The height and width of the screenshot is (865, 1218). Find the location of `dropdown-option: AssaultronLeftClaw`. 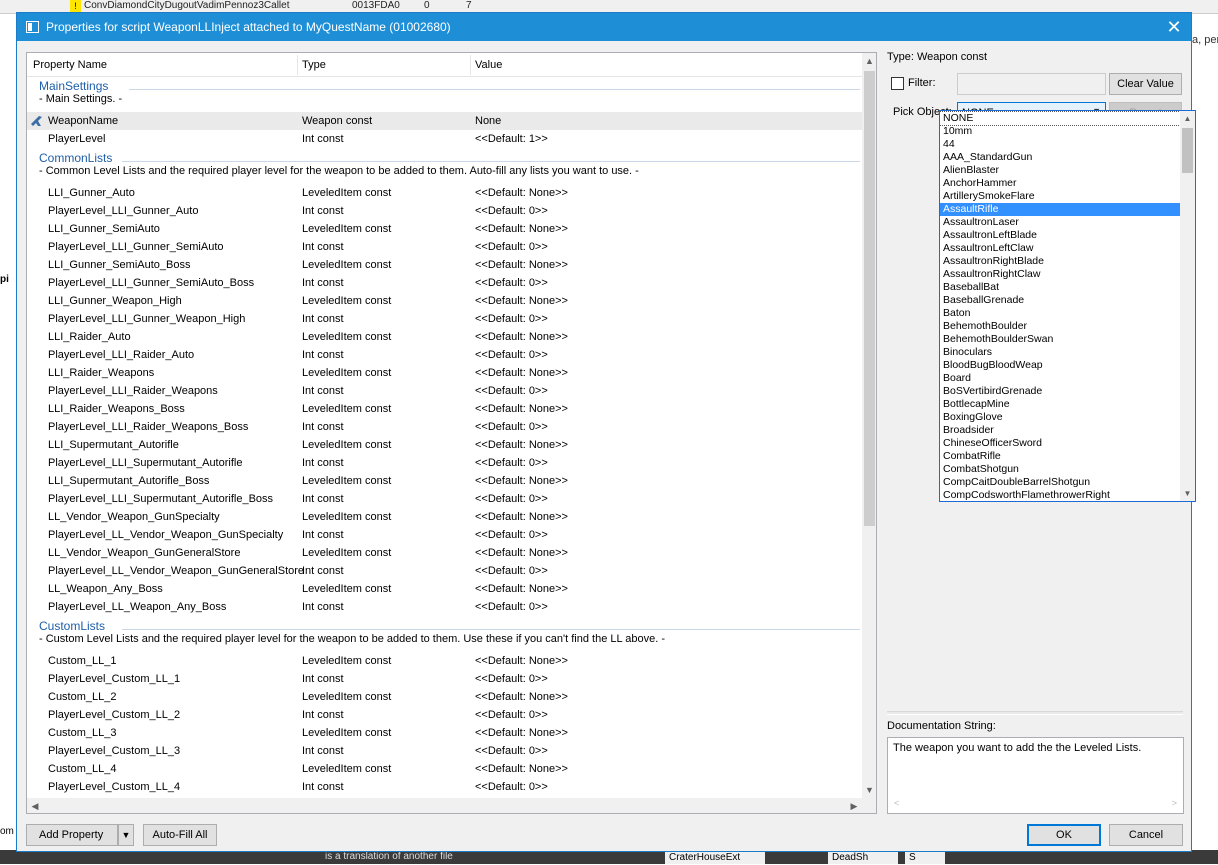

dropdown-option: AssaultronLeftClaw is located at coordinates (1060, 248).